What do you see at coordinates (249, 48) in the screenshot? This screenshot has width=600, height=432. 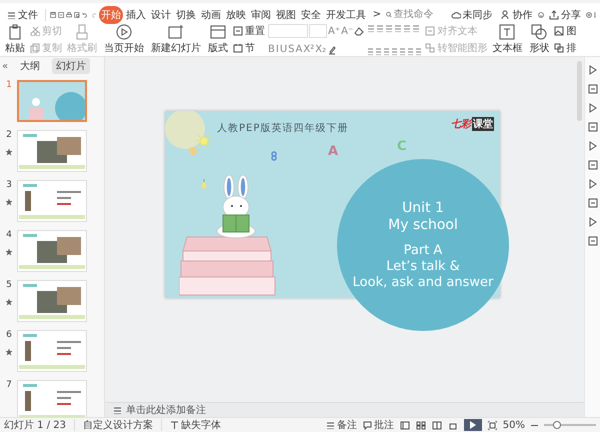 I see `ribbon-button: 节` at bounding box center [249, 48].